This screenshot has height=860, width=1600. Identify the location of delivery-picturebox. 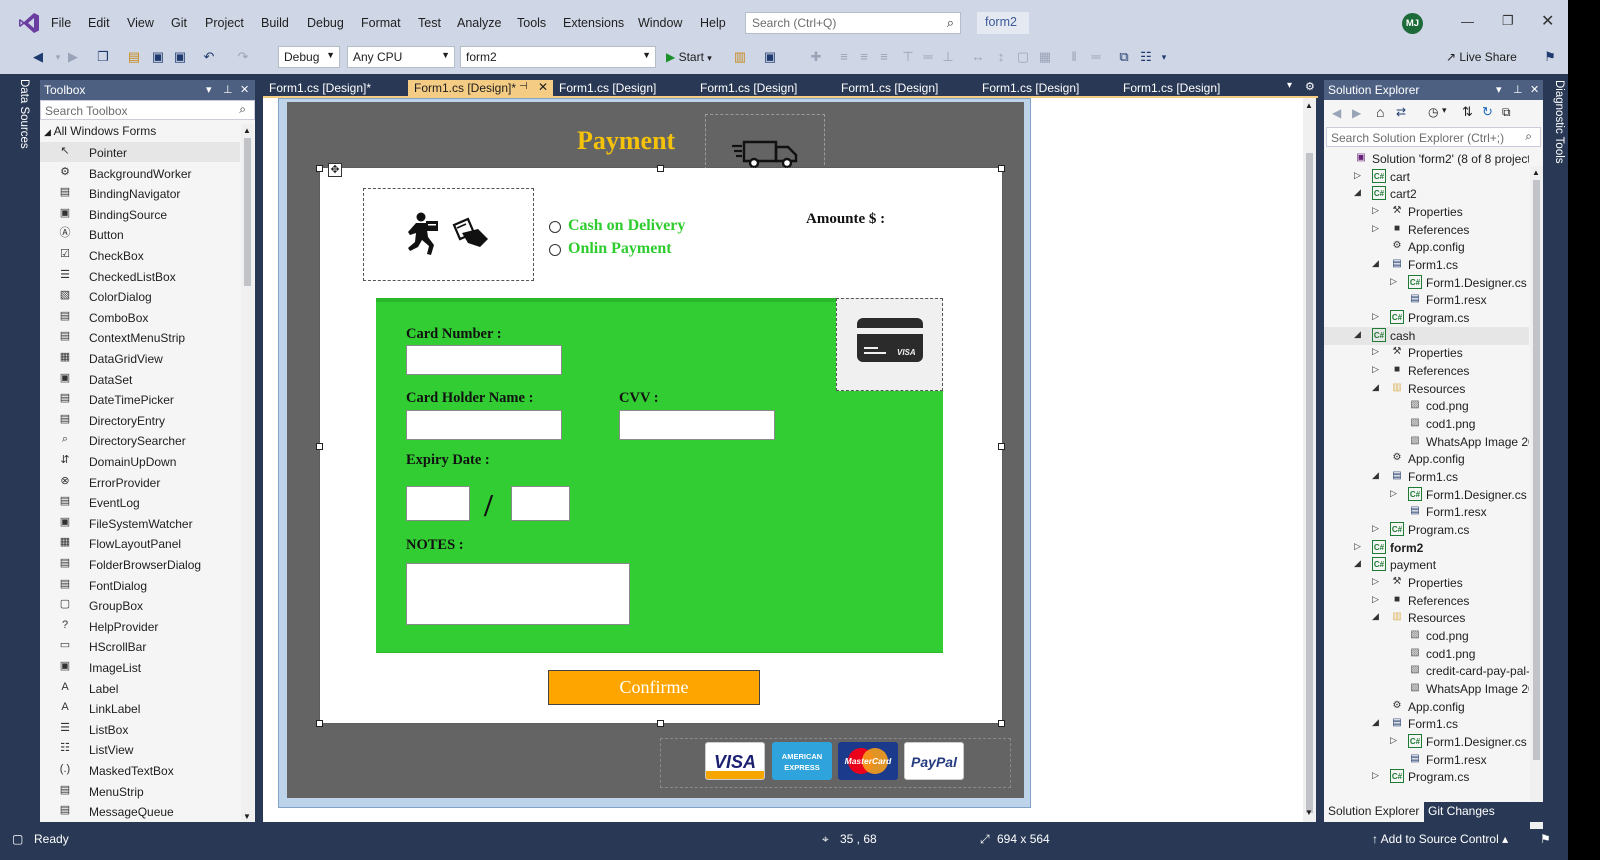
(448, 234).